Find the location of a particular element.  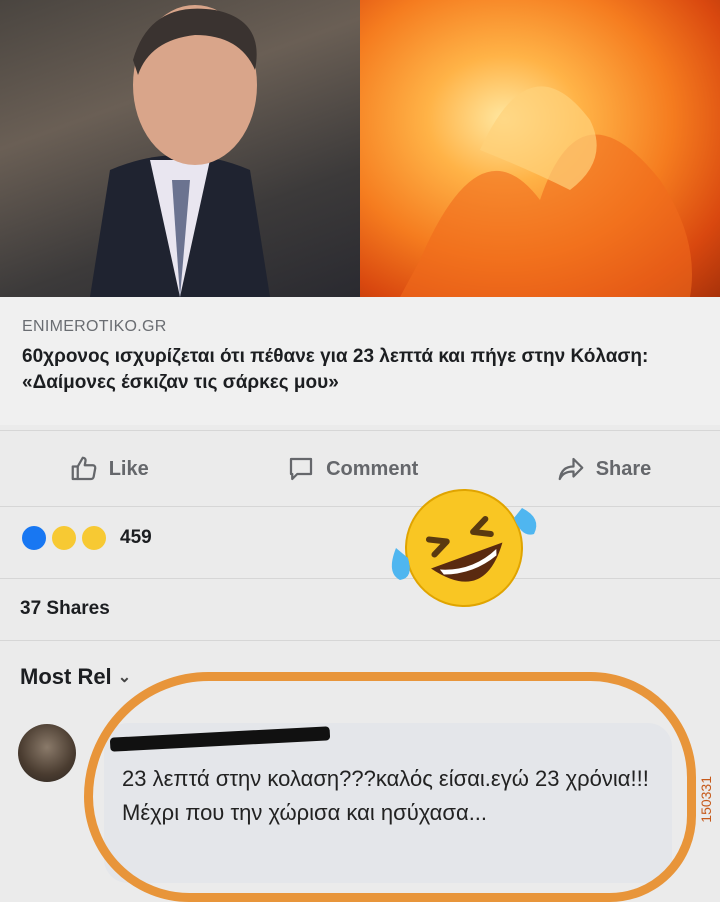

chevron-down-icon: ⌄ is located at coordinates (124, 677).